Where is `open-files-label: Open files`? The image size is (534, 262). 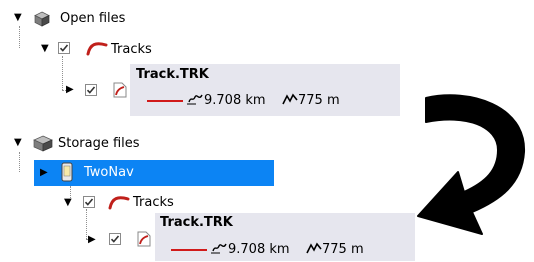
open-files-label: Open files is located at coordinates (93, 18).